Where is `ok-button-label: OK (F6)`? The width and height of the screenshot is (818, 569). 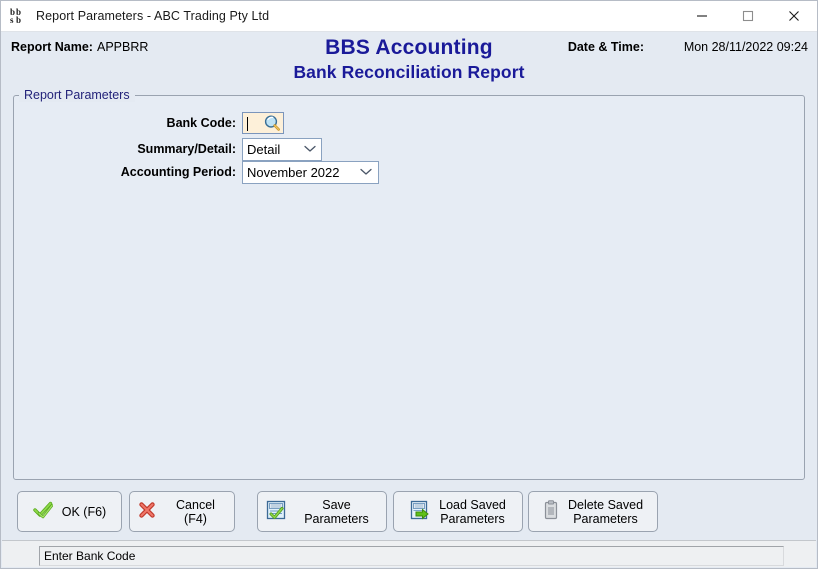 ok-button-label: OK (F6) is located at coordinates (84, 511).